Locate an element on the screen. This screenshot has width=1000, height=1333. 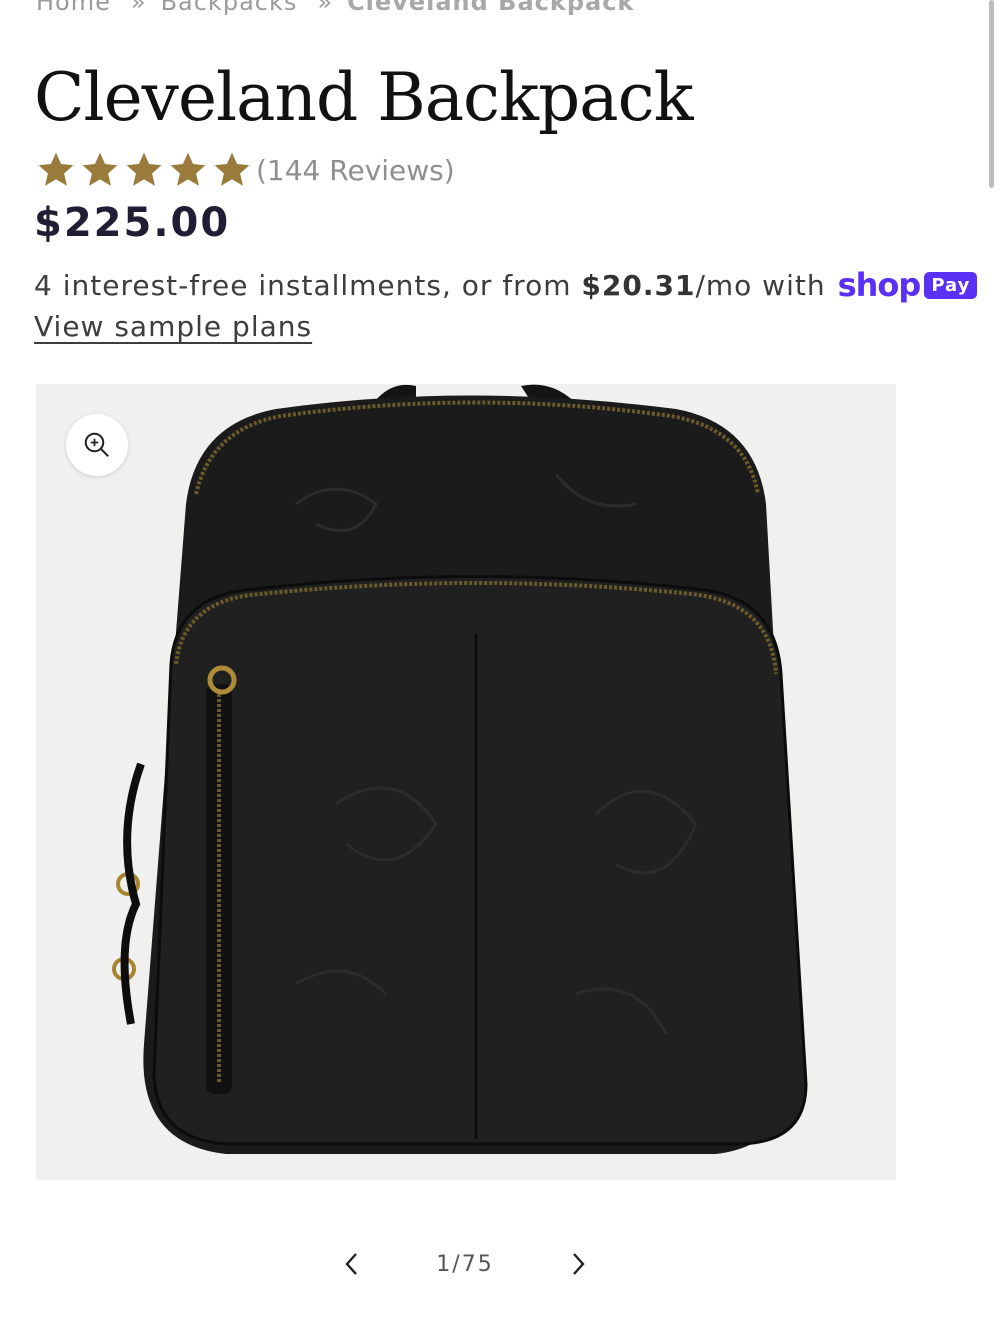
breadcrumb-current: Cleveland Backpack is located at coordinates (491, 8).